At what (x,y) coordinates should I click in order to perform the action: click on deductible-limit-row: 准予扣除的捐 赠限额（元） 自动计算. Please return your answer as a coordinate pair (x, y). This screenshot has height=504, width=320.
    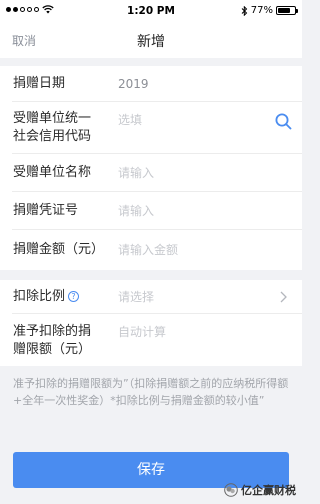
    Looking at the image, I should click on (151, 340).